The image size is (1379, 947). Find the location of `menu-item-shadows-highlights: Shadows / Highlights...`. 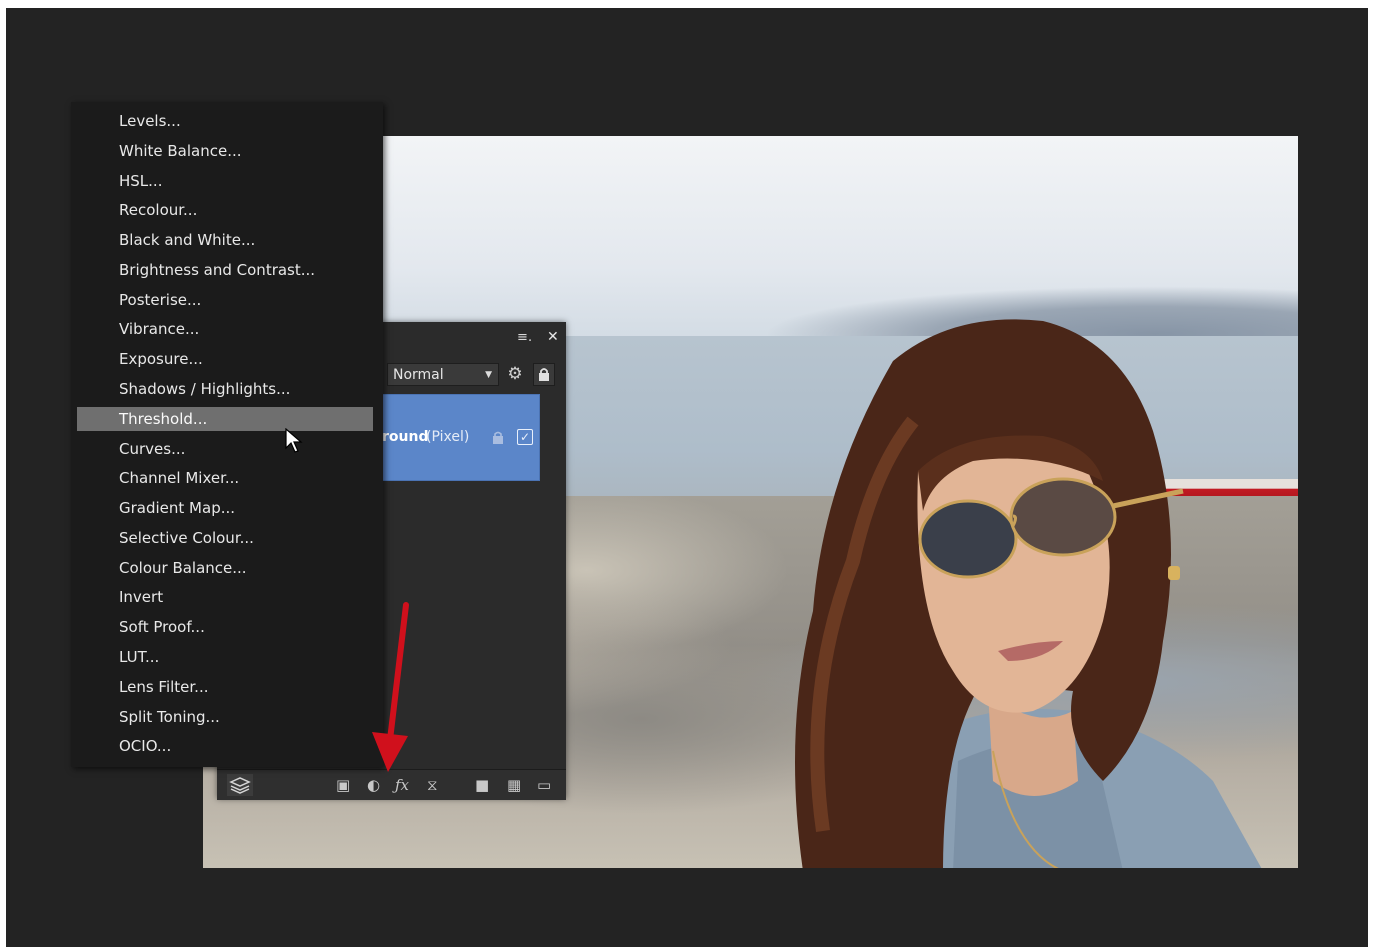

menu-item-shadows-highlights: Shadows / Highlights... is located at coordinates (225, 389).